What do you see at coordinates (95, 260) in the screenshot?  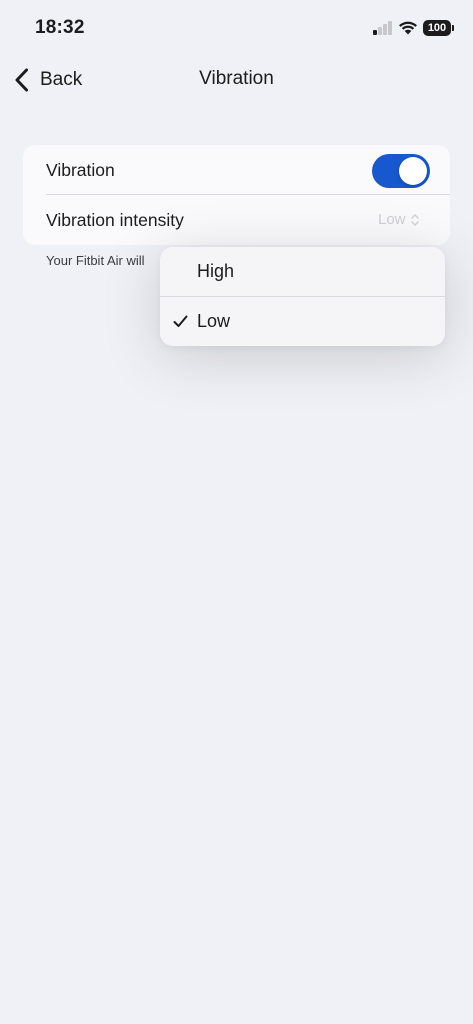 I see `footer-note: Your Fitbit Air will` at bounding box center [95, 260].